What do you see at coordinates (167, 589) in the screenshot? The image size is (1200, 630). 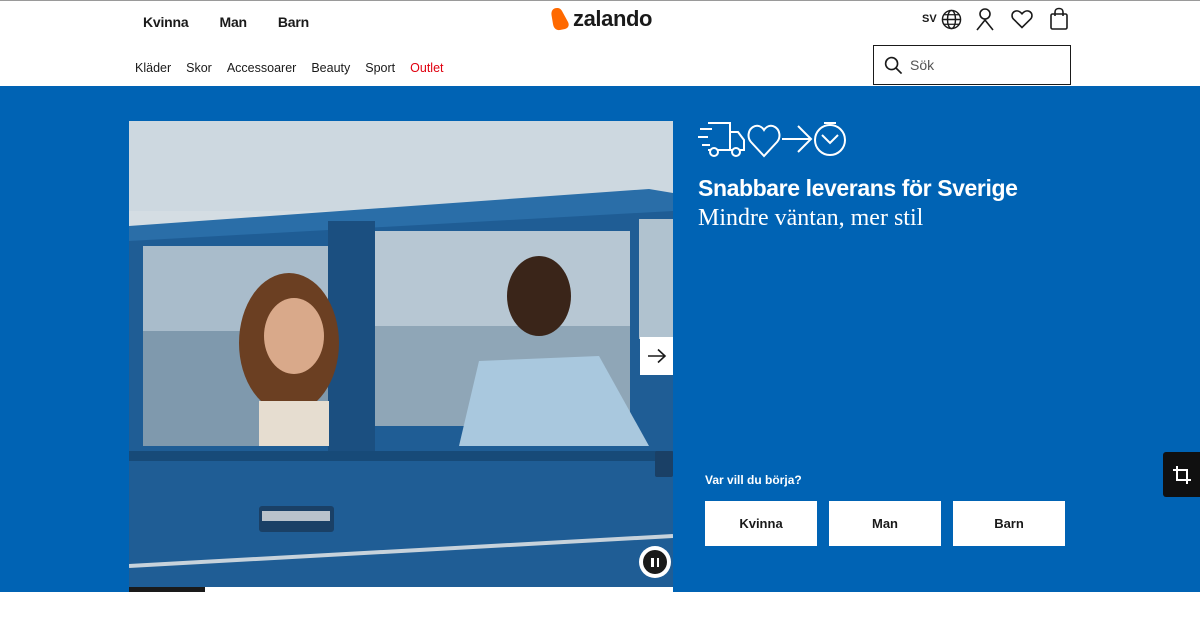 I see `carousel-progress-fill` at bounding box center [167, 589].